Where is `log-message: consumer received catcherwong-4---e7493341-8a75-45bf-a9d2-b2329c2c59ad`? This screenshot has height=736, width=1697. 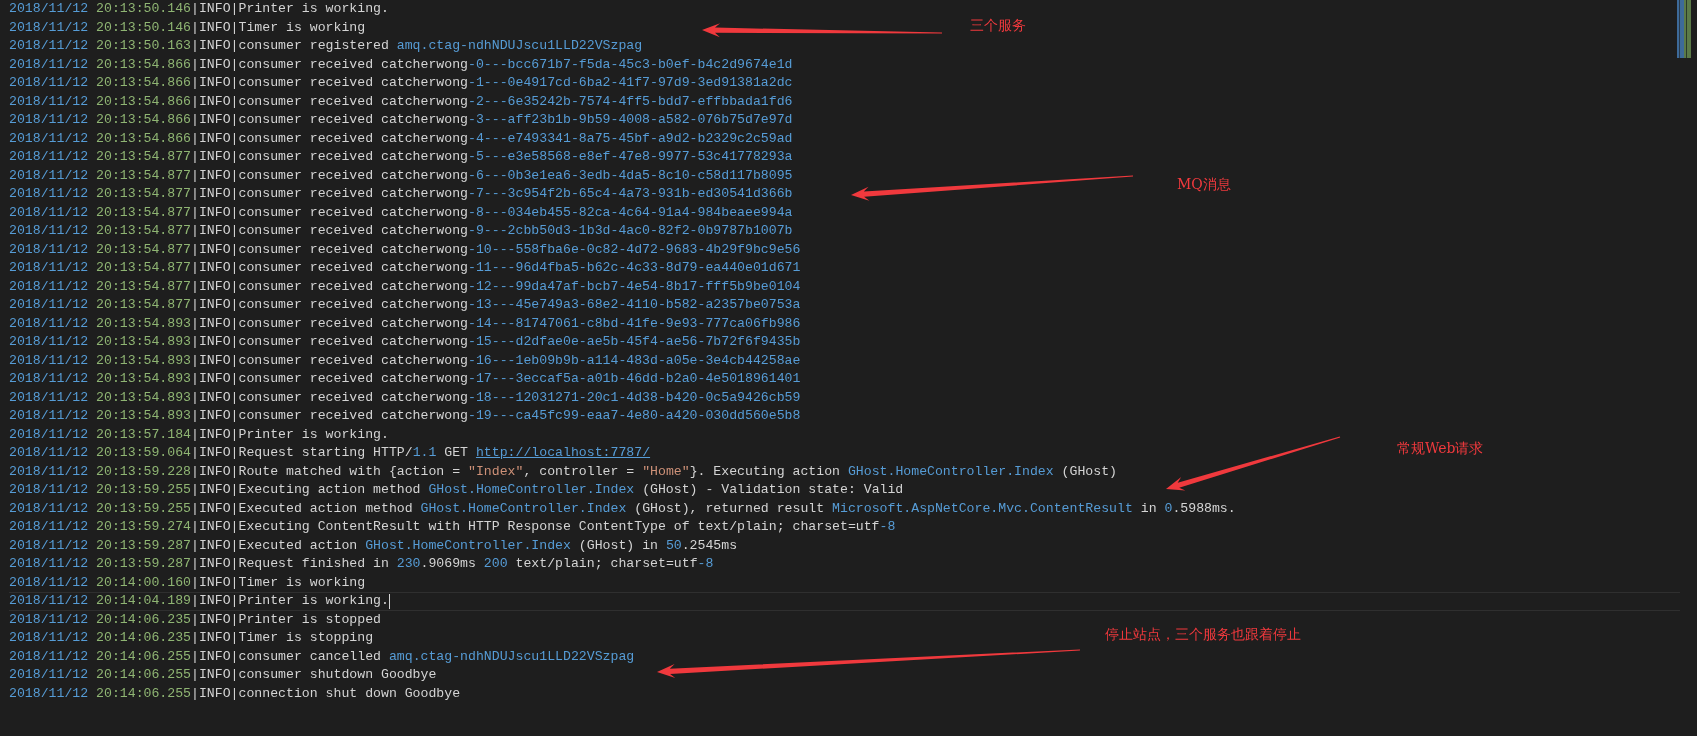 log-message: consumer received catcherwong-4---e7493341-8a75-45bf-a9d2-b2329c2c59ad is located at coordinates (515, 138).